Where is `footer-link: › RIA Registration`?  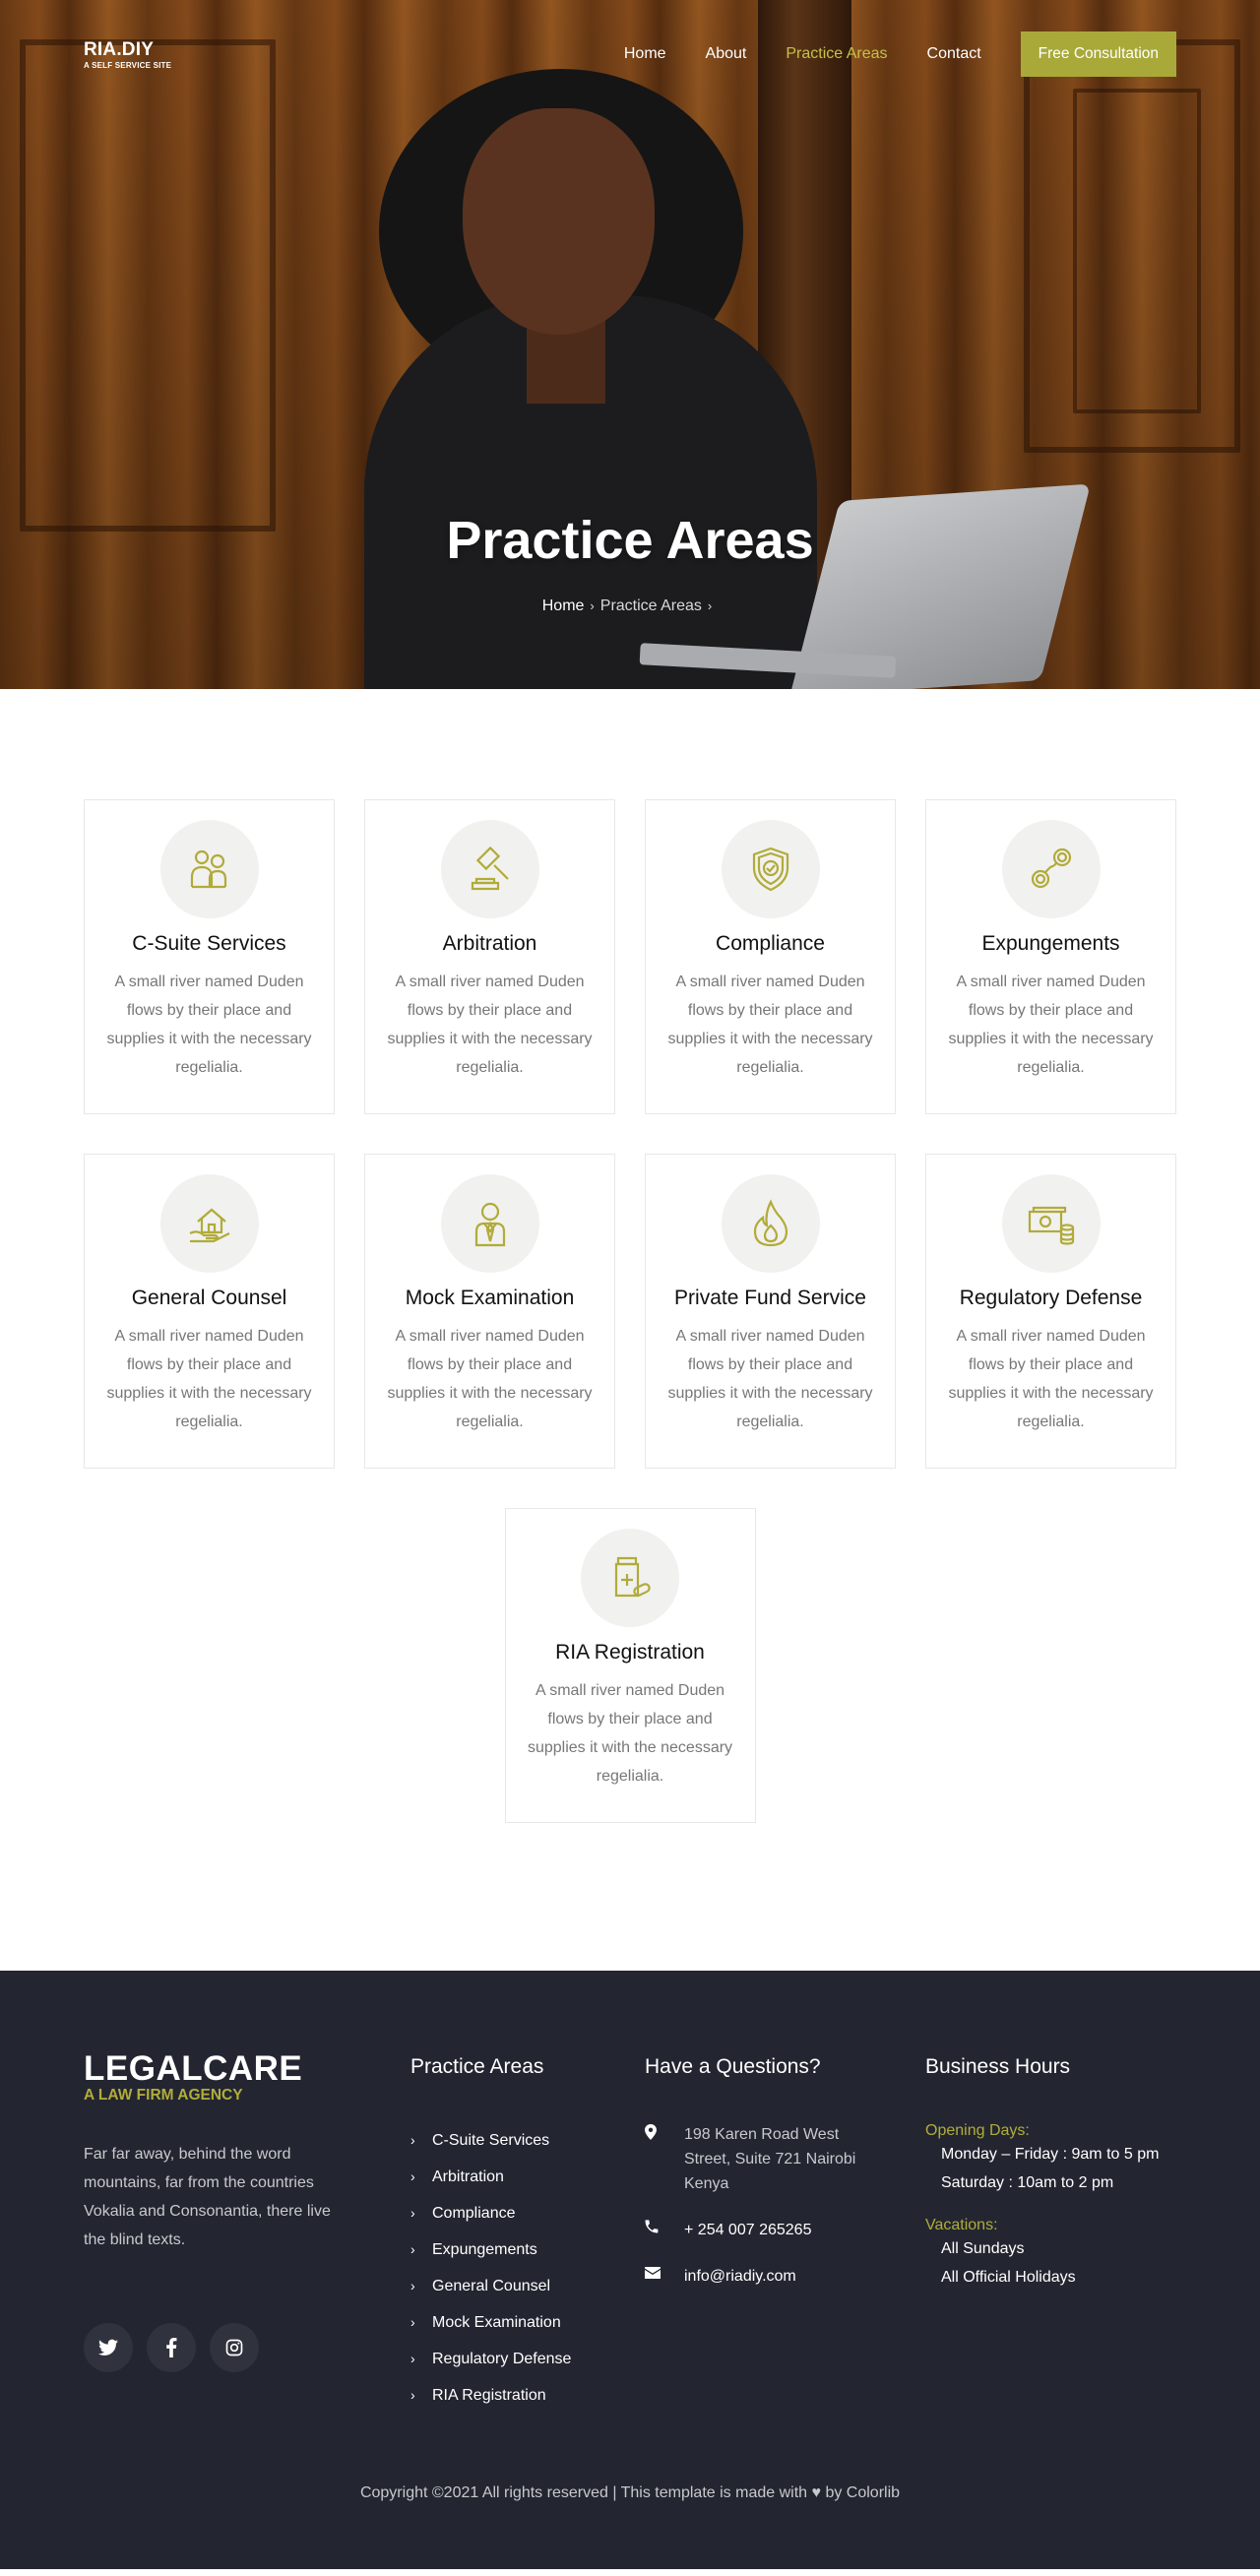
footer-link: › RIA Registration is located at coordinates (527, 2395).